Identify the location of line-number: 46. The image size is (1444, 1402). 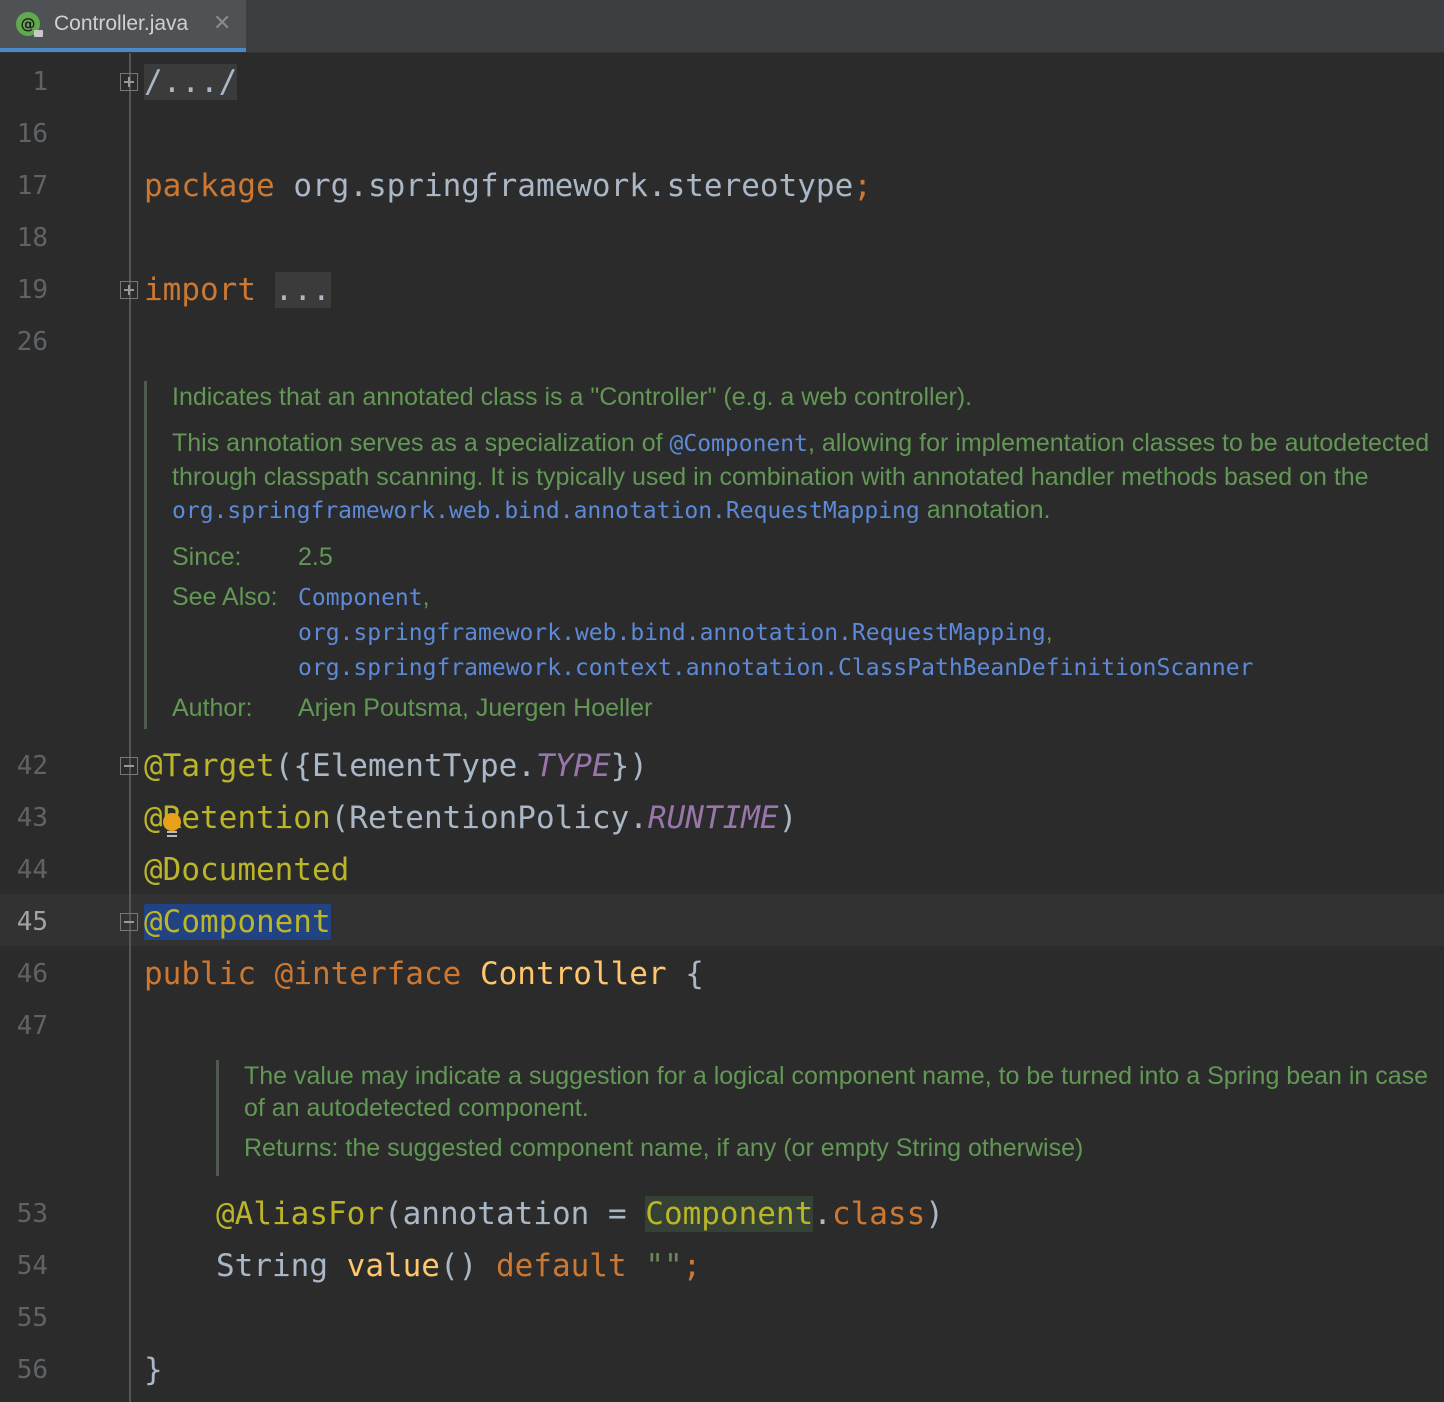
(32, 974).